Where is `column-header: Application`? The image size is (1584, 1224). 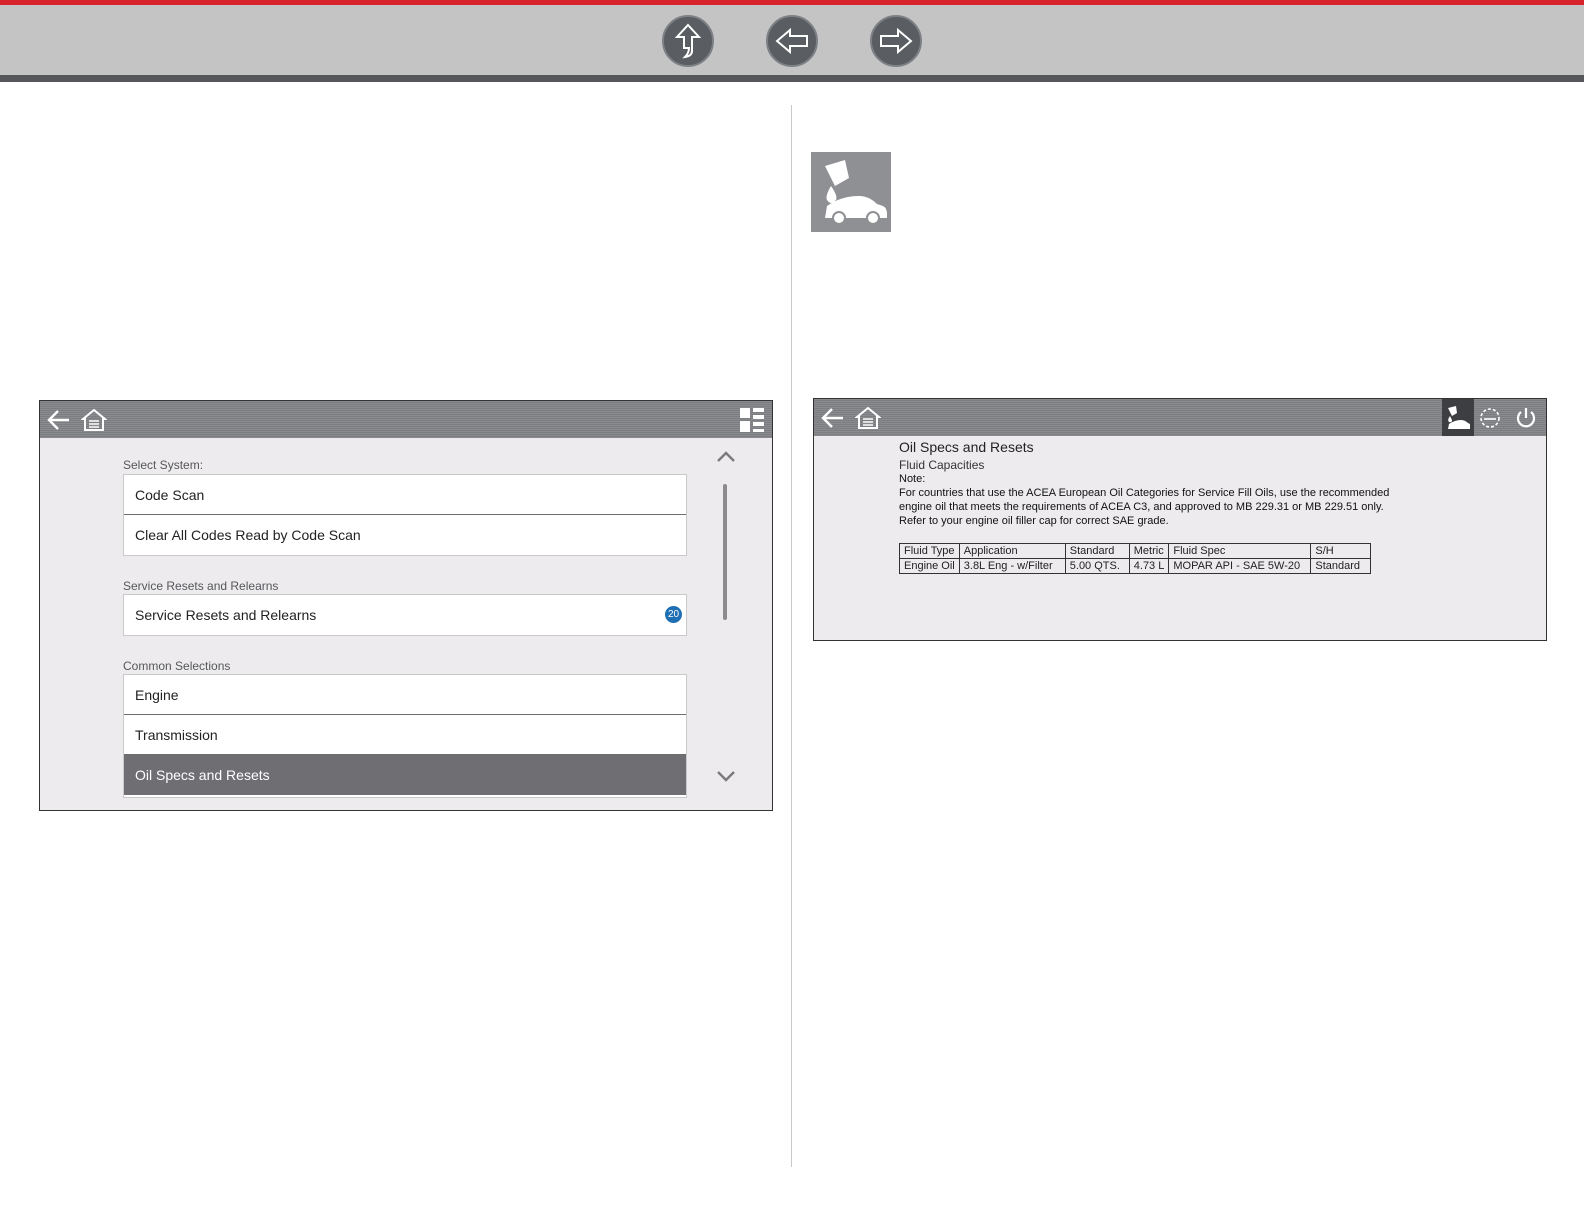
column-header: Application is located at coordinates (1012, 551).